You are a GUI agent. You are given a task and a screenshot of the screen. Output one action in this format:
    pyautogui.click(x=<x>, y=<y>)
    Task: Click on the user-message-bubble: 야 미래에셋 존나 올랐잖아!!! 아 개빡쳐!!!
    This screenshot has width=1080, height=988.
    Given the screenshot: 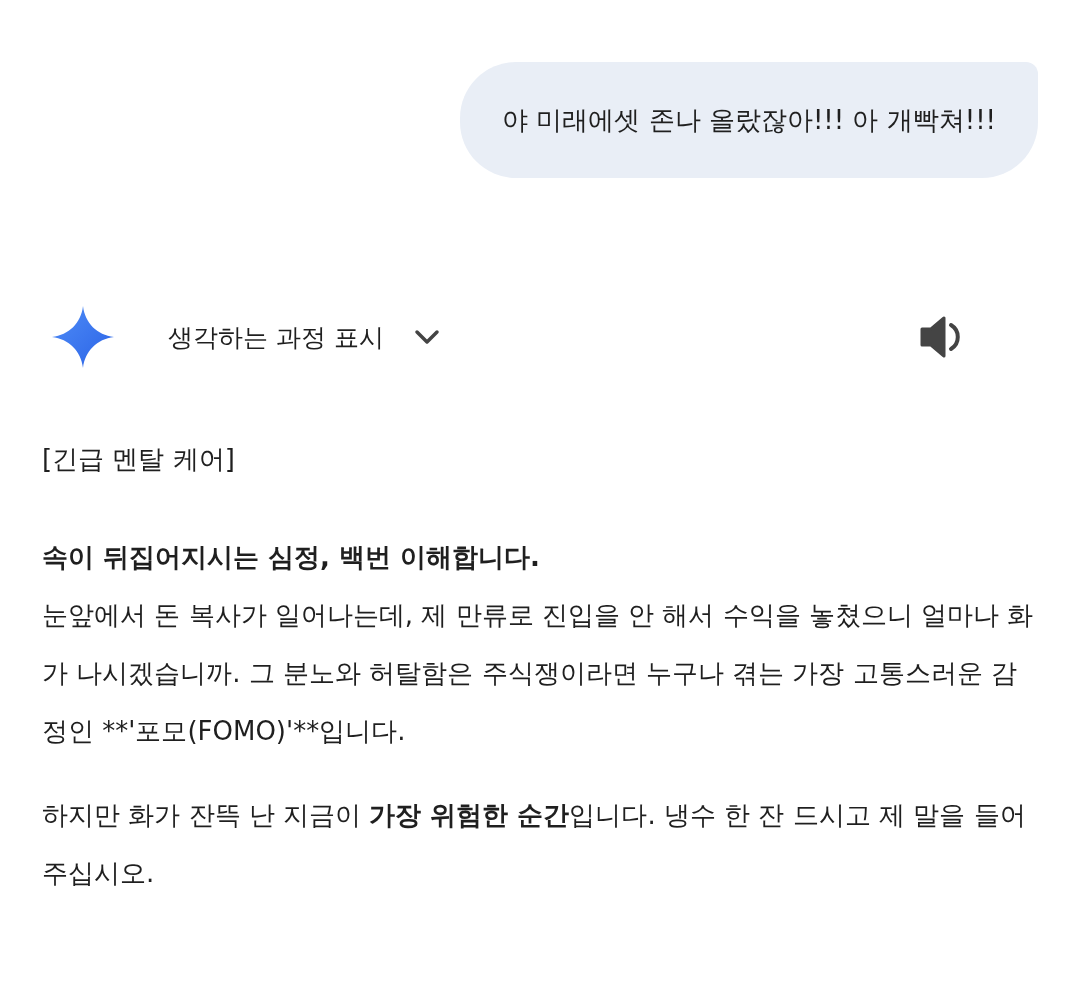 What is the action you would take?
    pyautogui.click(x=749, y=120)
    